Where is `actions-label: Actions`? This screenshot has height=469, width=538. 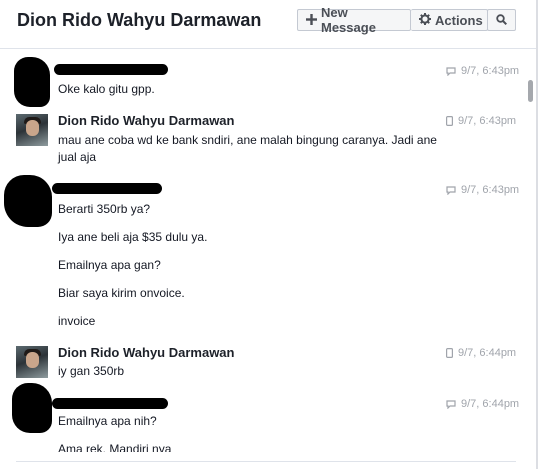
actions-label: Actions is located at coordinates (459, 20).